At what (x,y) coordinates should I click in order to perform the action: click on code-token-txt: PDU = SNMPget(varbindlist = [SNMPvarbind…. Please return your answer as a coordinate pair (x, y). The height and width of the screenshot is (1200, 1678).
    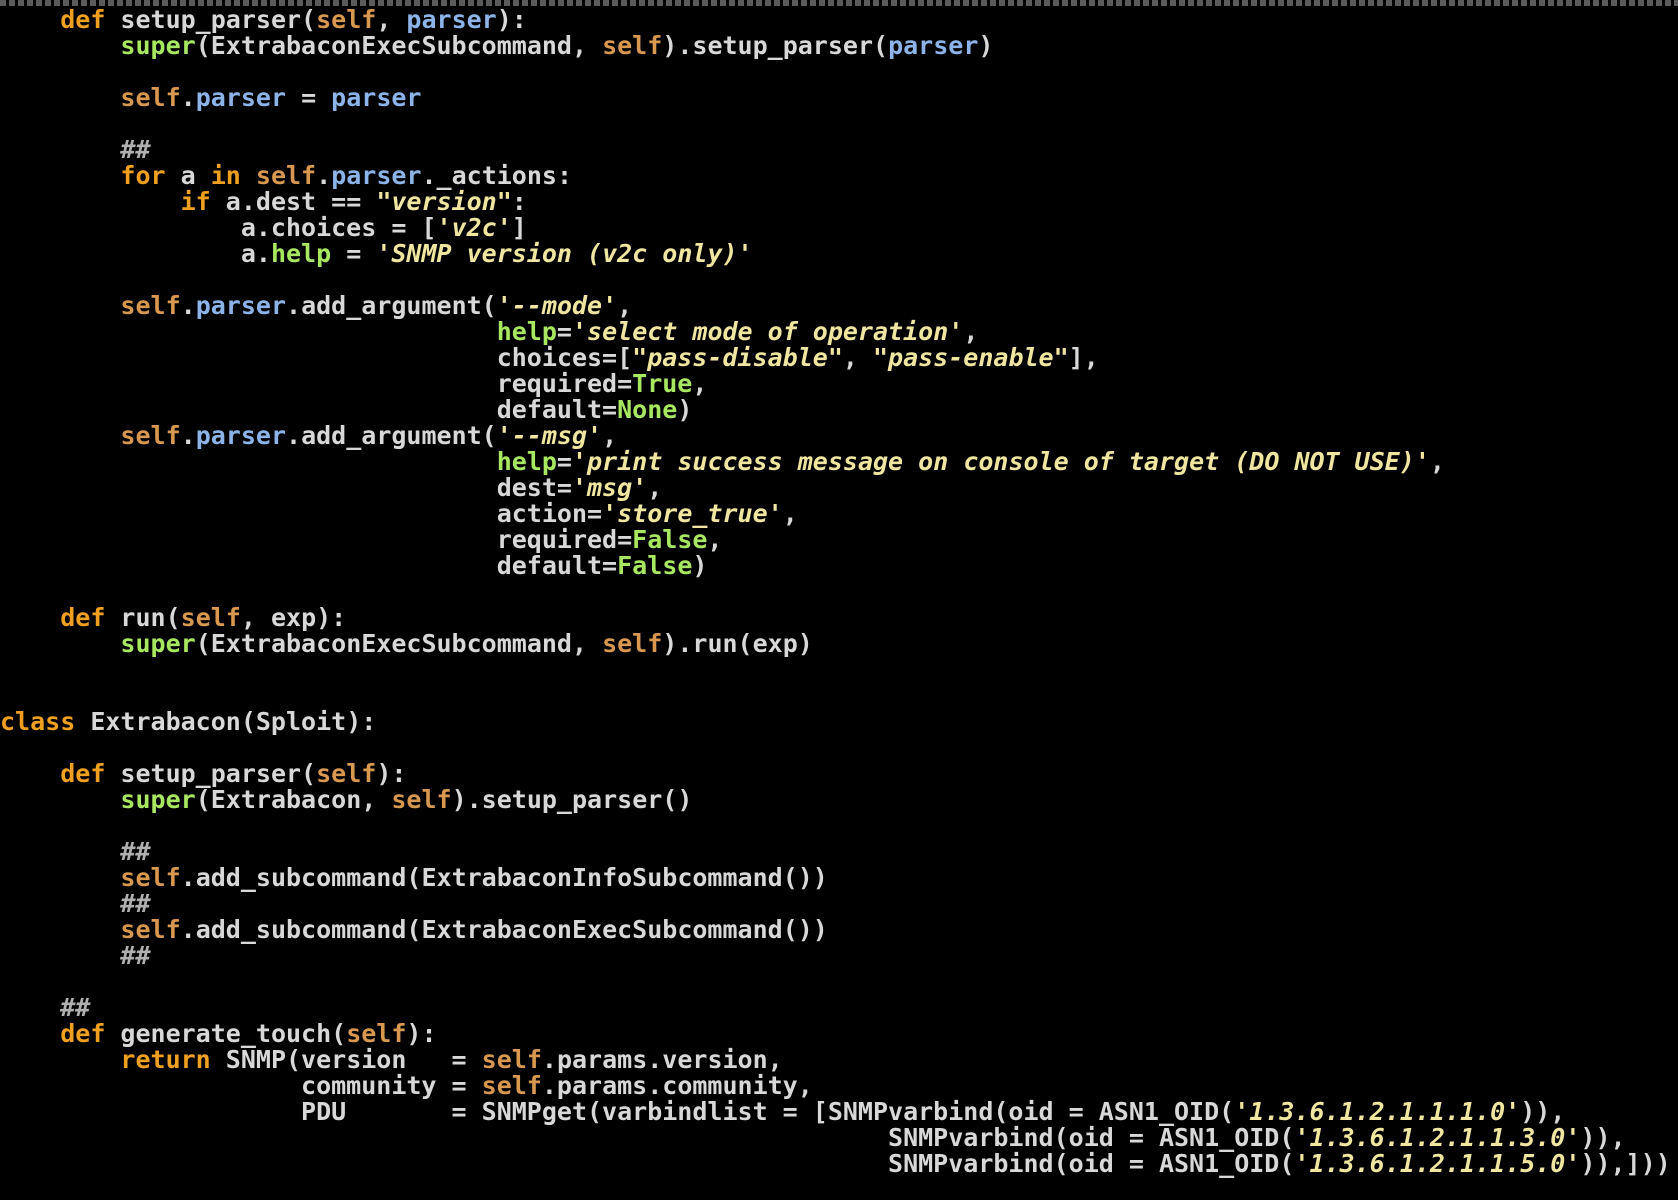
    Looking at the image, I should click on (617, 1111).